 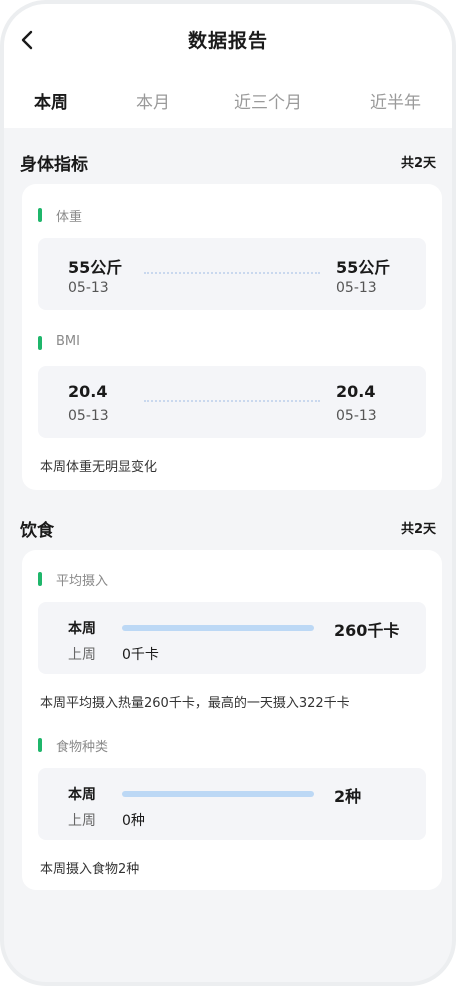 What do you see at coordinates (395, 103) in the screenshot?
I see `tab-label: 近半年` at bounding box center [395, 103].